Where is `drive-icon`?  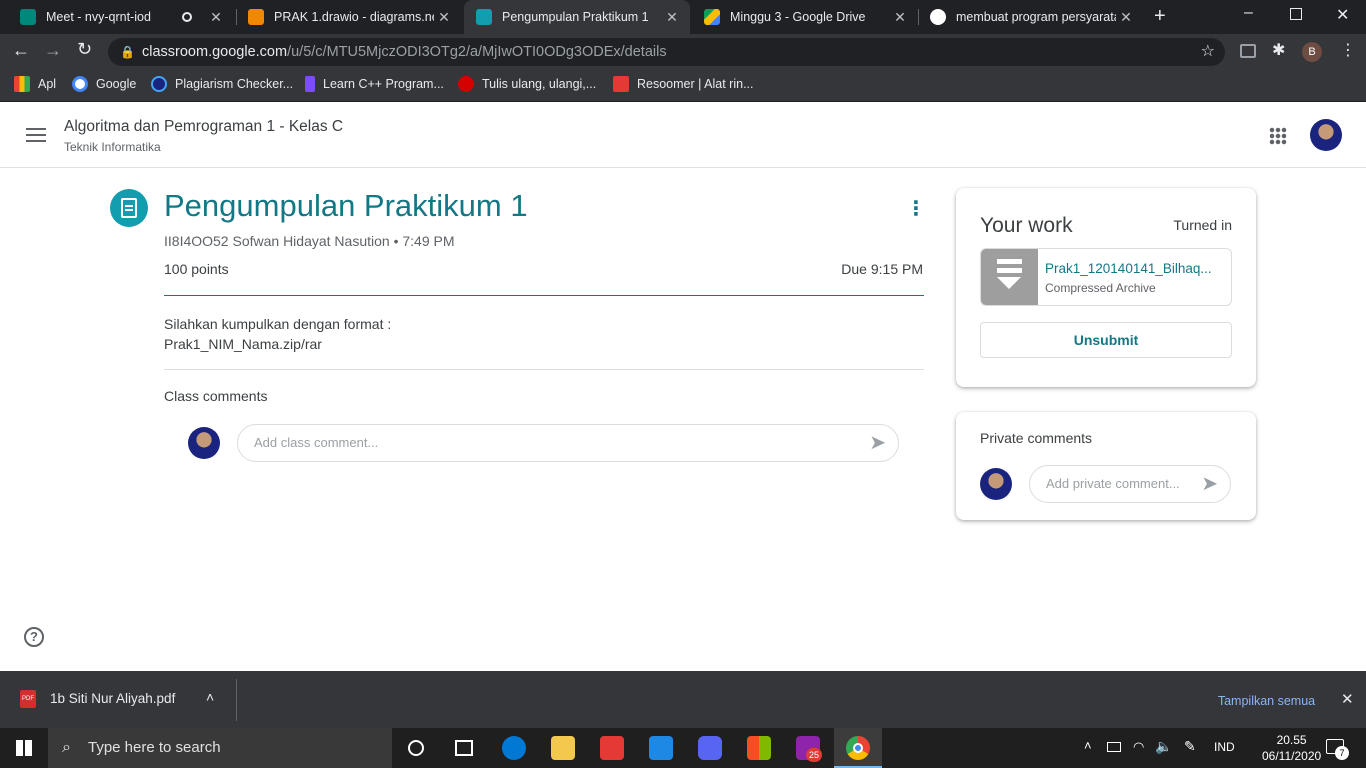 drive-icon is located at coordinates (712, 17).